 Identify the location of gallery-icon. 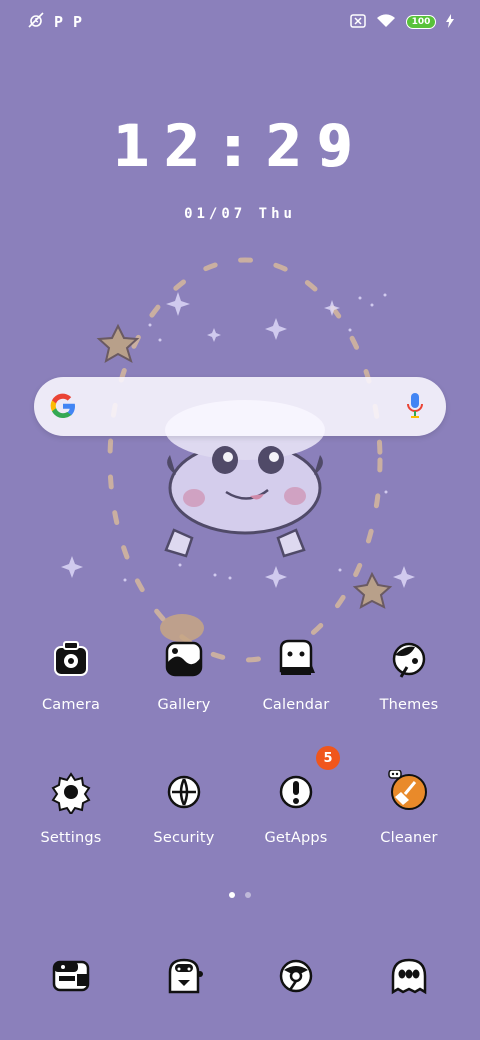
(184, 659).